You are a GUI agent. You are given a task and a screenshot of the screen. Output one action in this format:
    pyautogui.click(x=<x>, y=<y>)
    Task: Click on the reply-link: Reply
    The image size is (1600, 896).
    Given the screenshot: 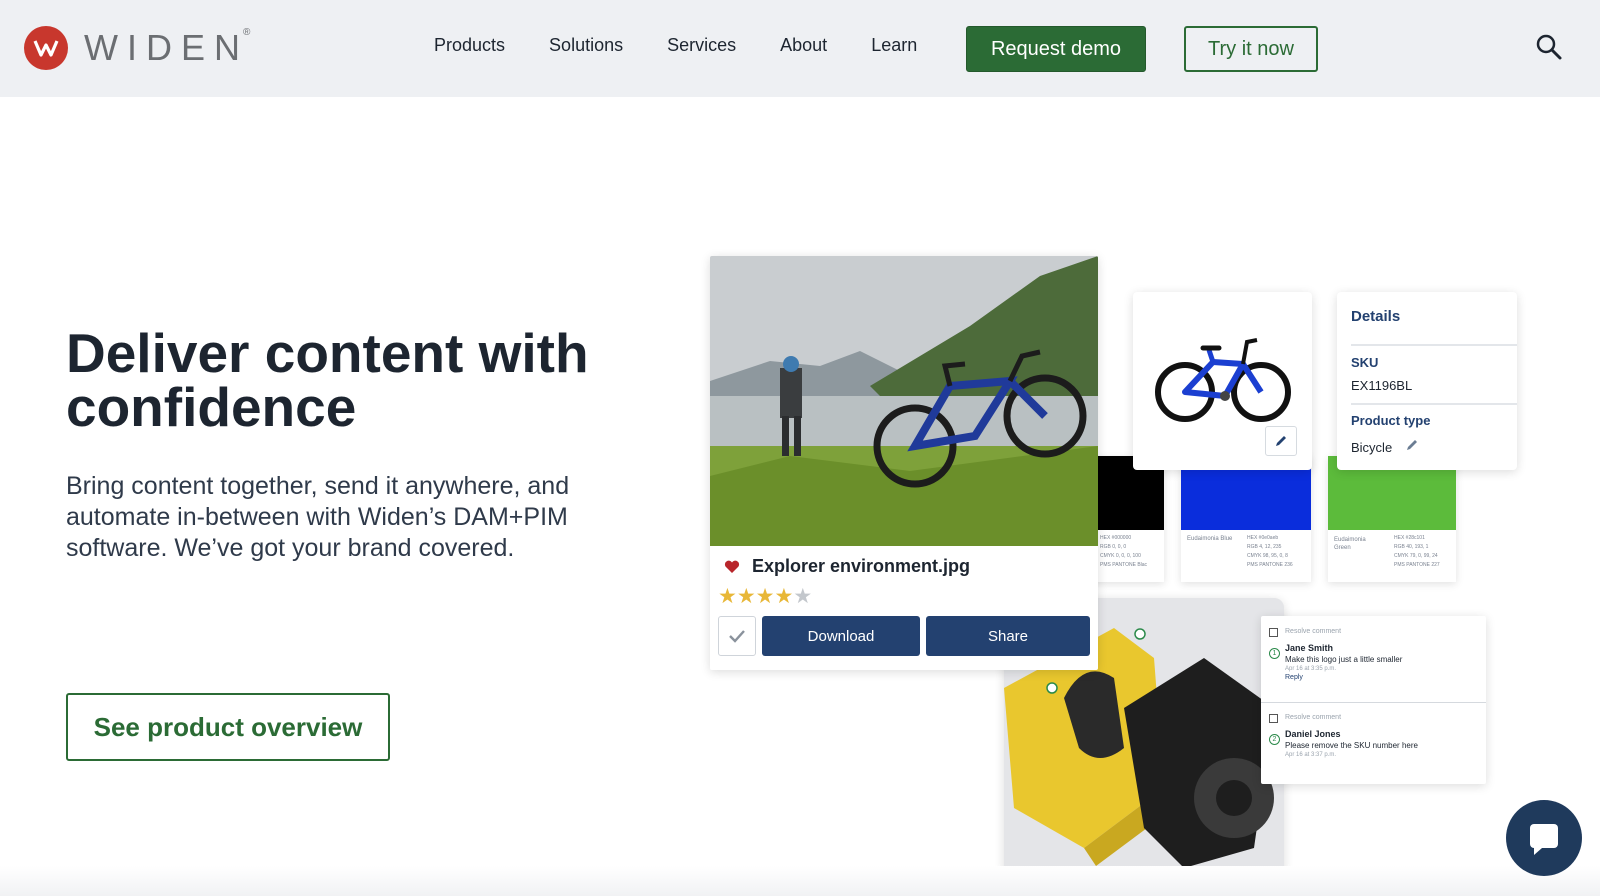 What is the action you would take?
    pyautogui.click(x=1382, y=677)
    